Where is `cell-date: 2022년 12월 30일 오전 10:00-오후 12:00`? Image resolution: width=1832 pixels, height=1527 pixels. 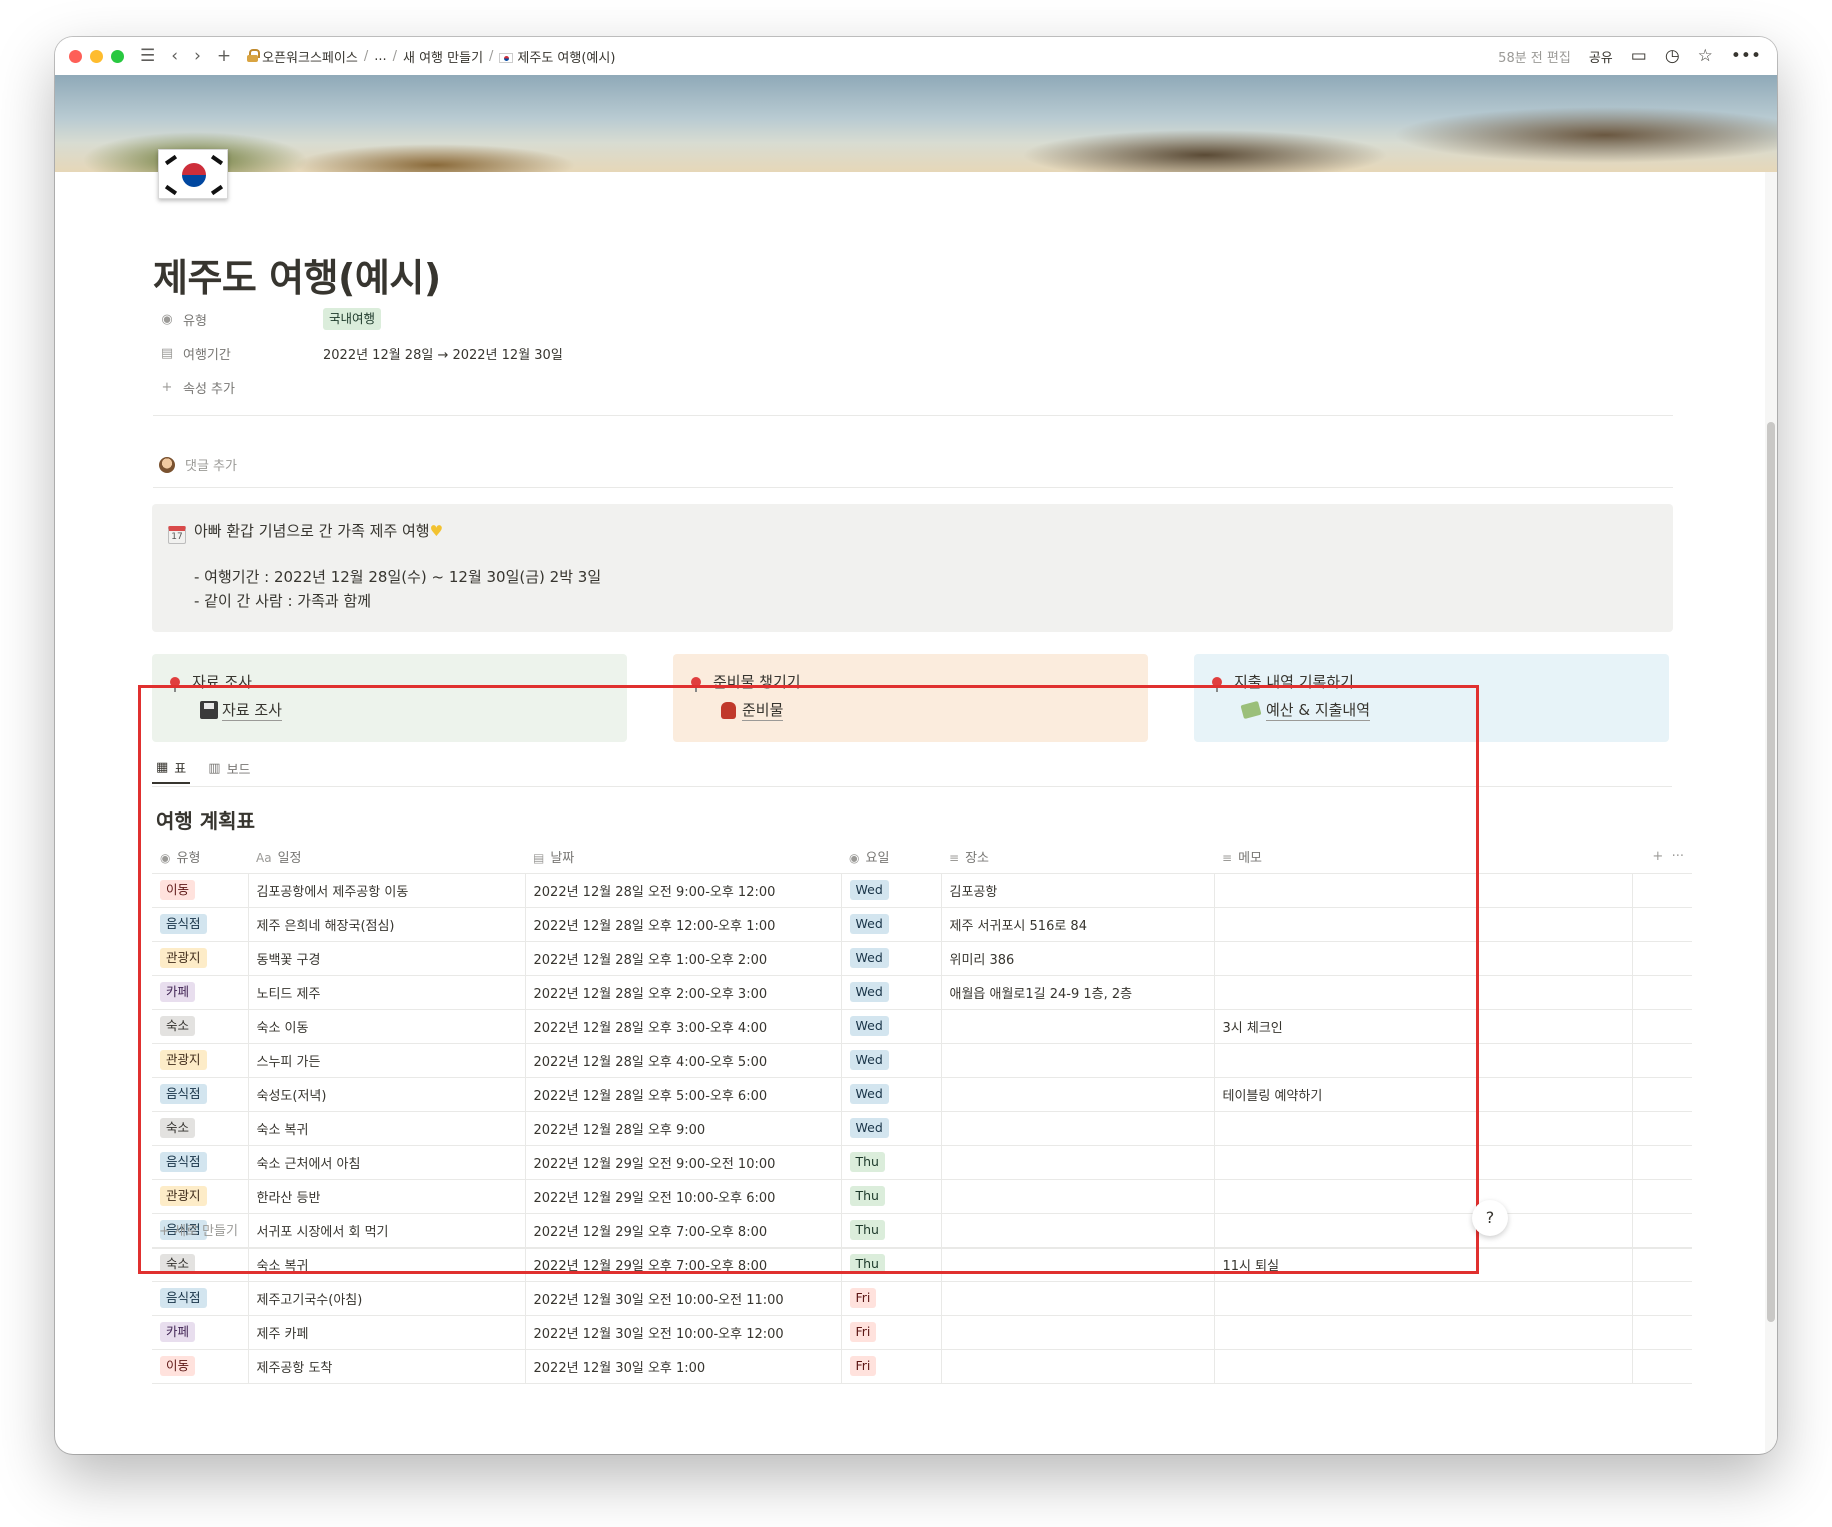 cell-date: 2022년 12월 30일 오전 10:00-오후 12:00 is located at coordinates (683, 1332).